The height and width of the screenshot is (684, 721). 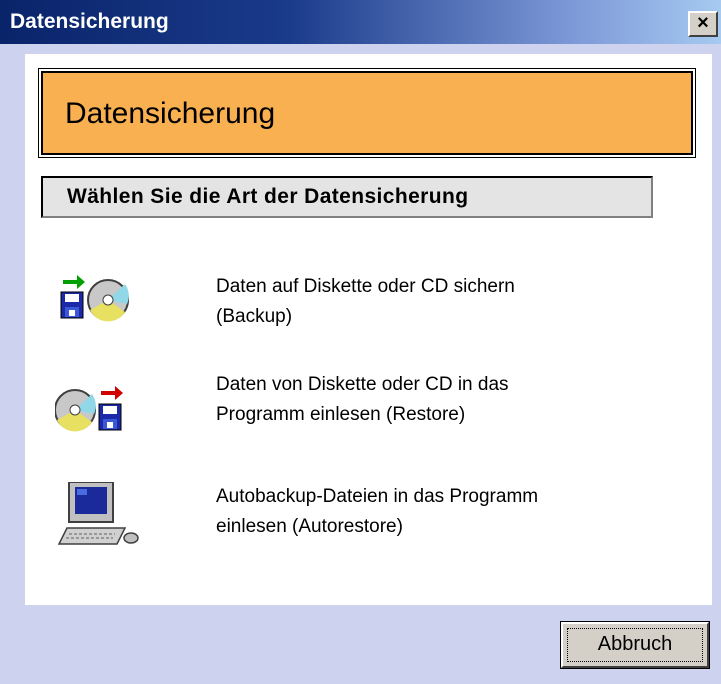 I want to click on cancel-button-label: Abbruch, so click(x=635, y=644).